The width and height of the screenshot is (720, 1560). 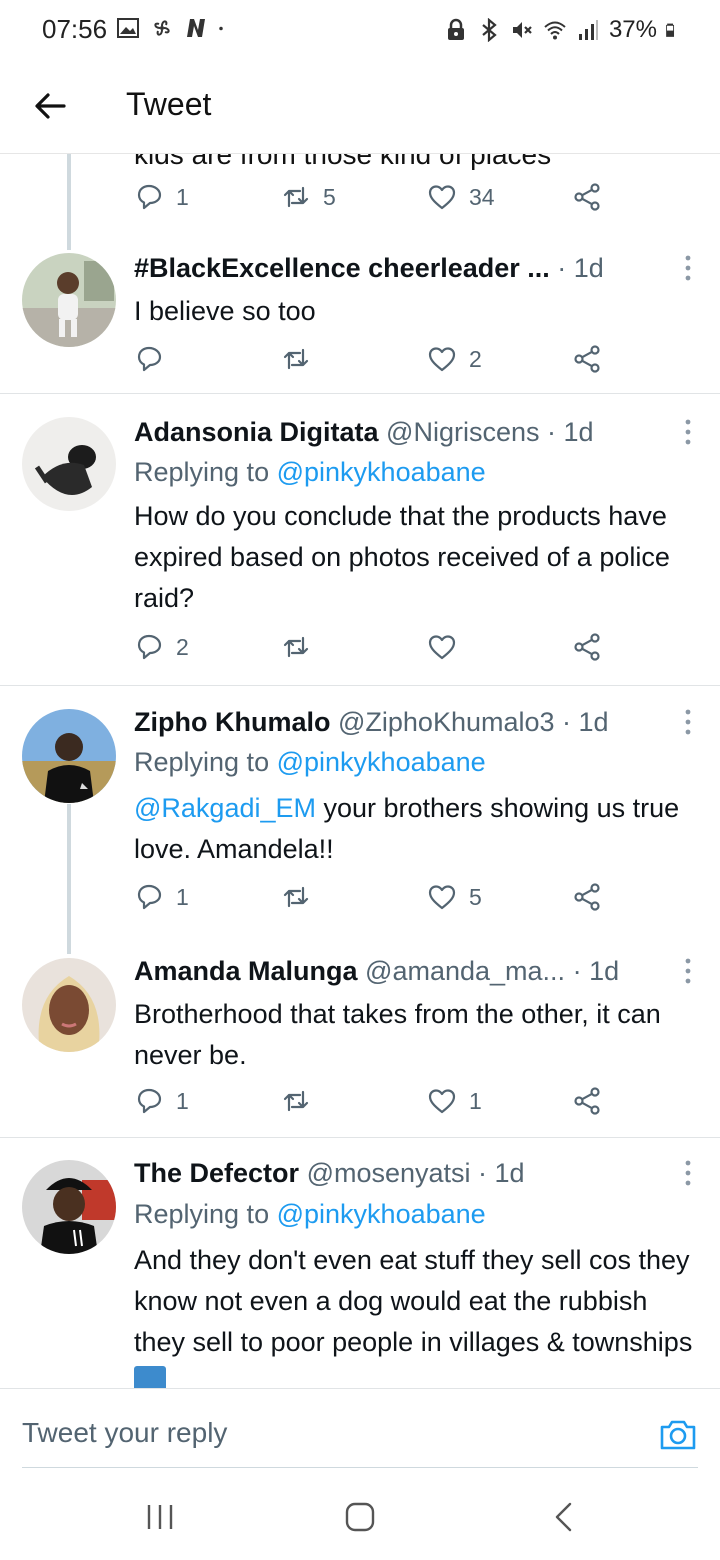 I want to click on body-mention: @Rakgadi_EM, so click(x=225, y=808).